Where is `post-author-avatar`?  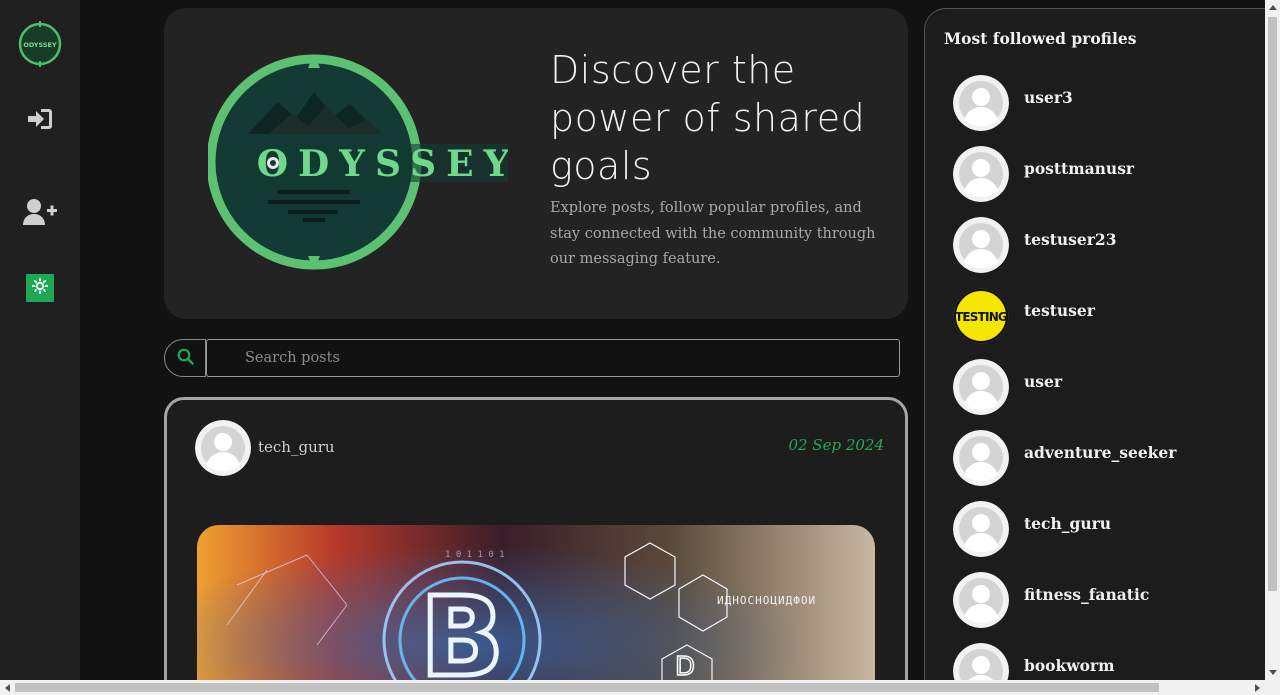 post-author-avatar is located at coordinates (223, 448).